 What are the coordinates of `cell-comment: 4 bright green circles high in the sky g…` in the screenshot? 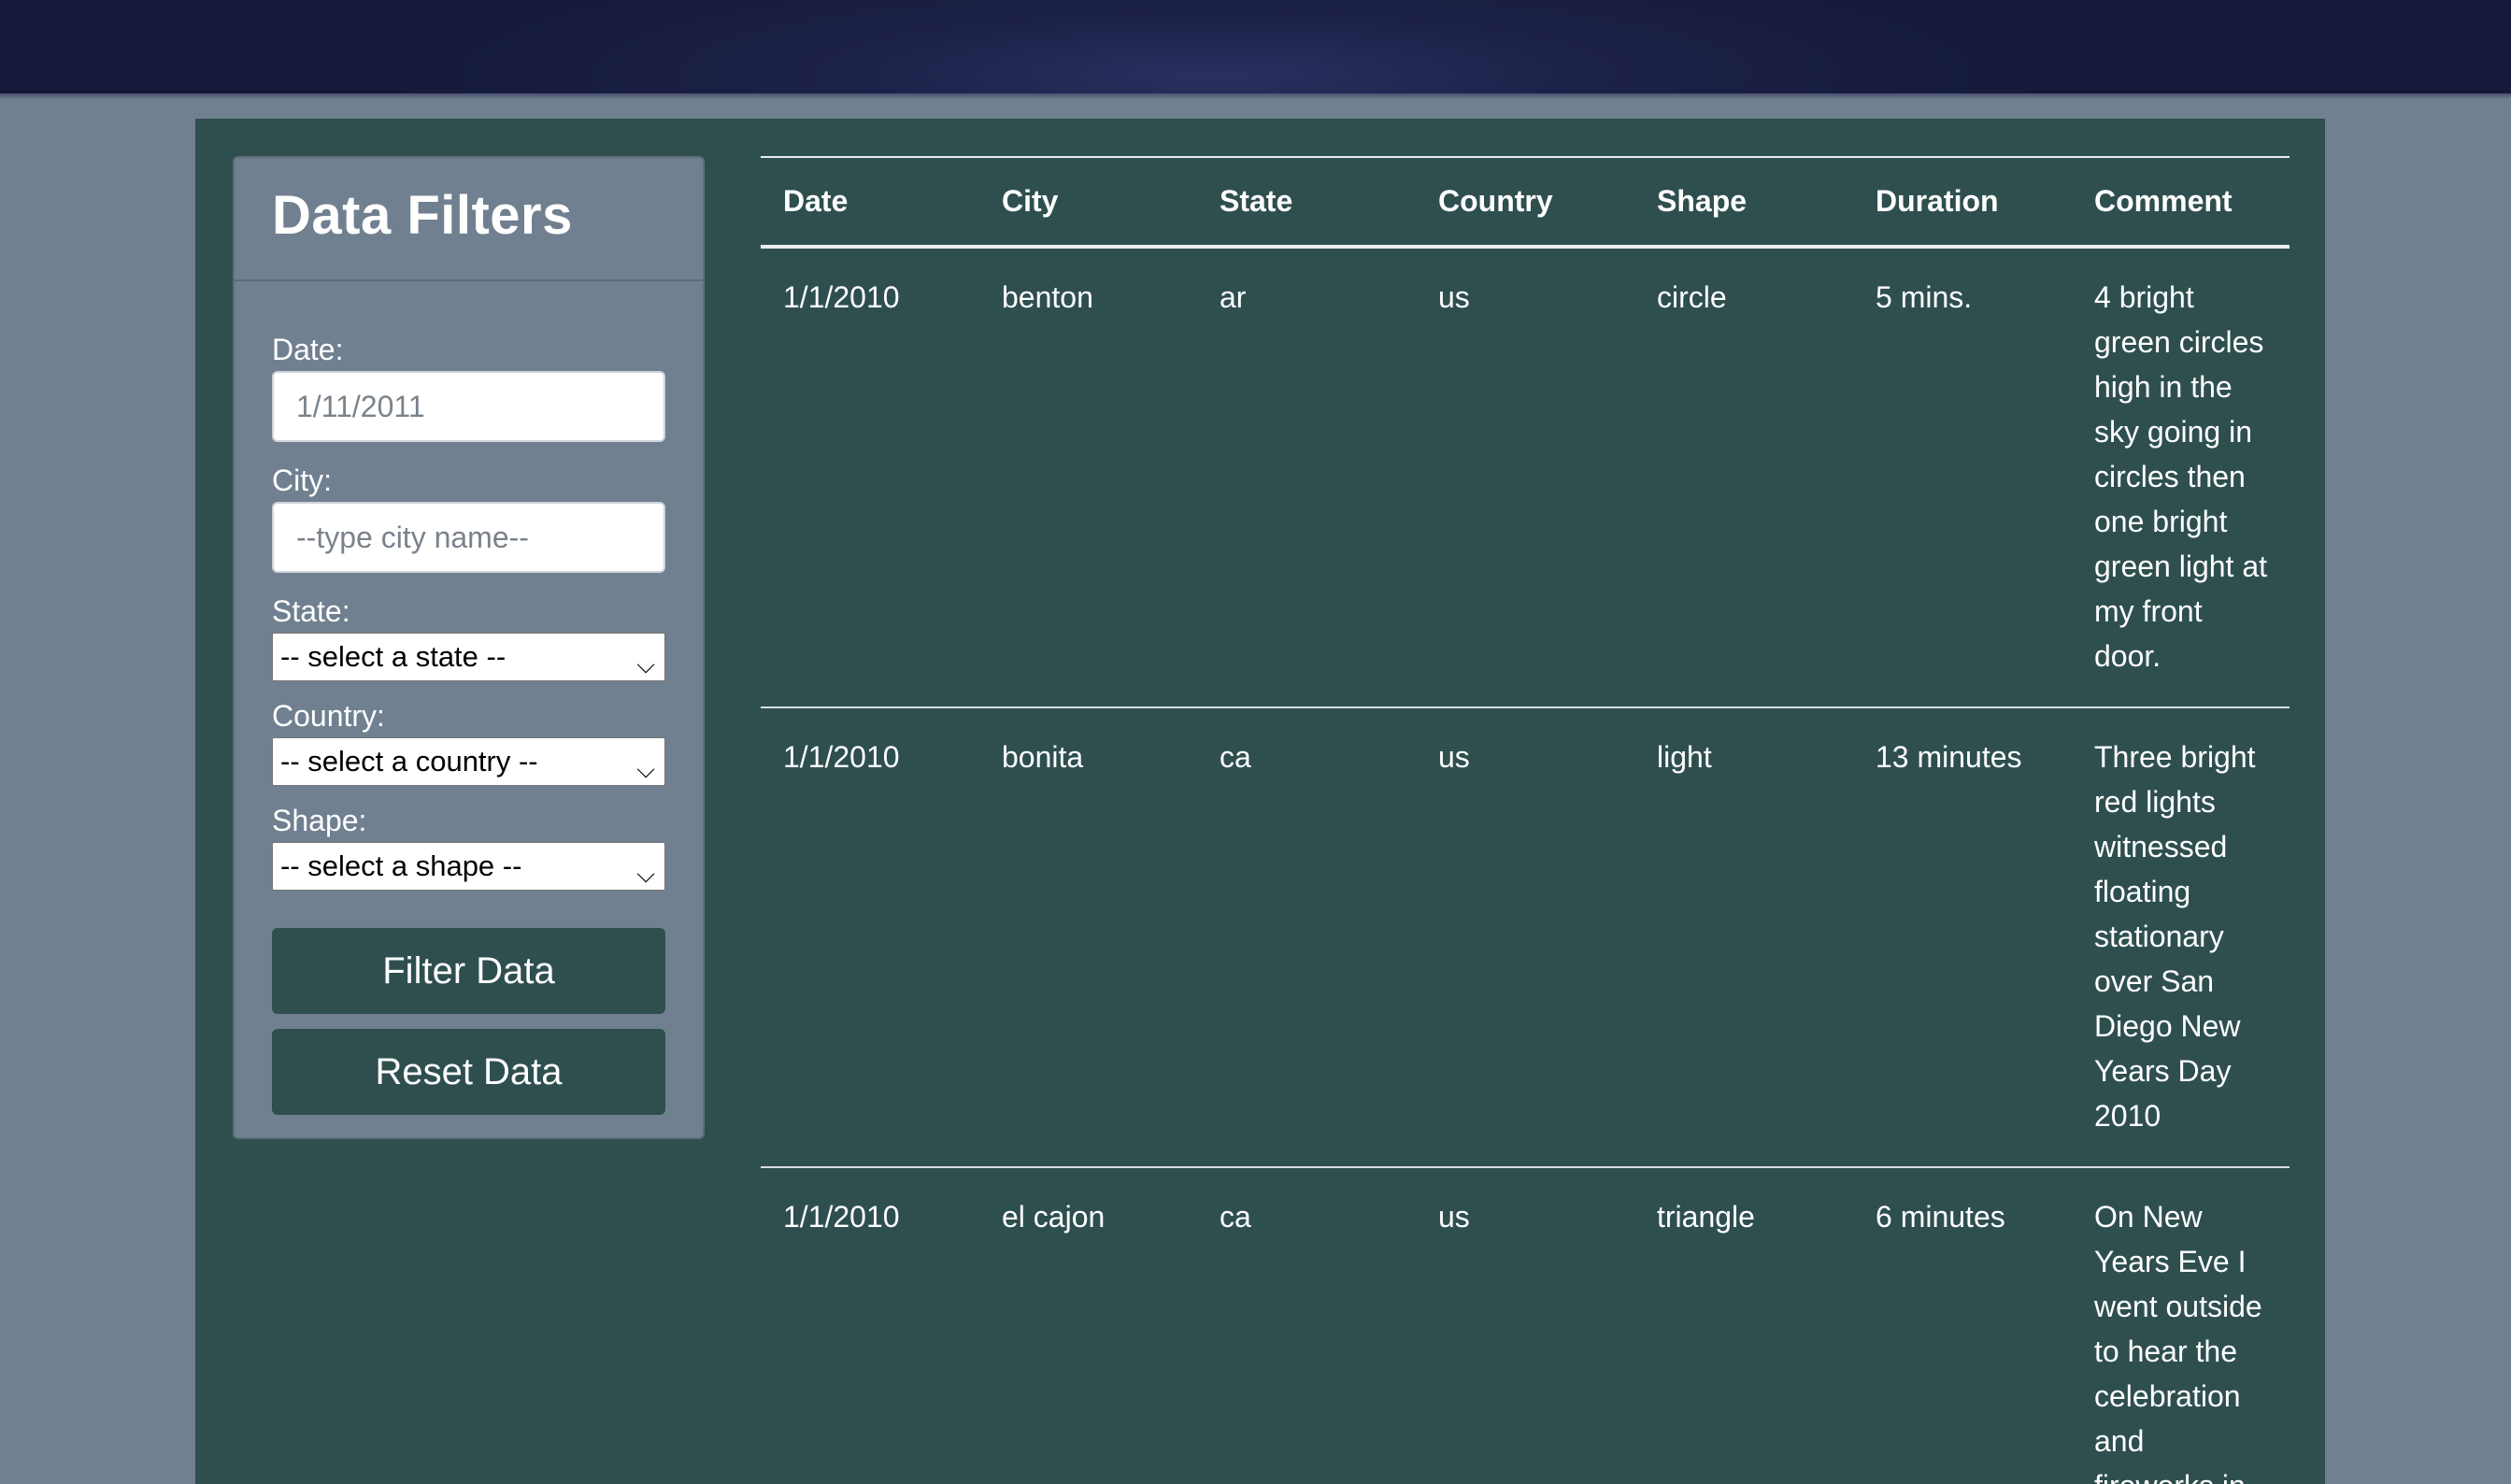 It's located at (2181, 477).